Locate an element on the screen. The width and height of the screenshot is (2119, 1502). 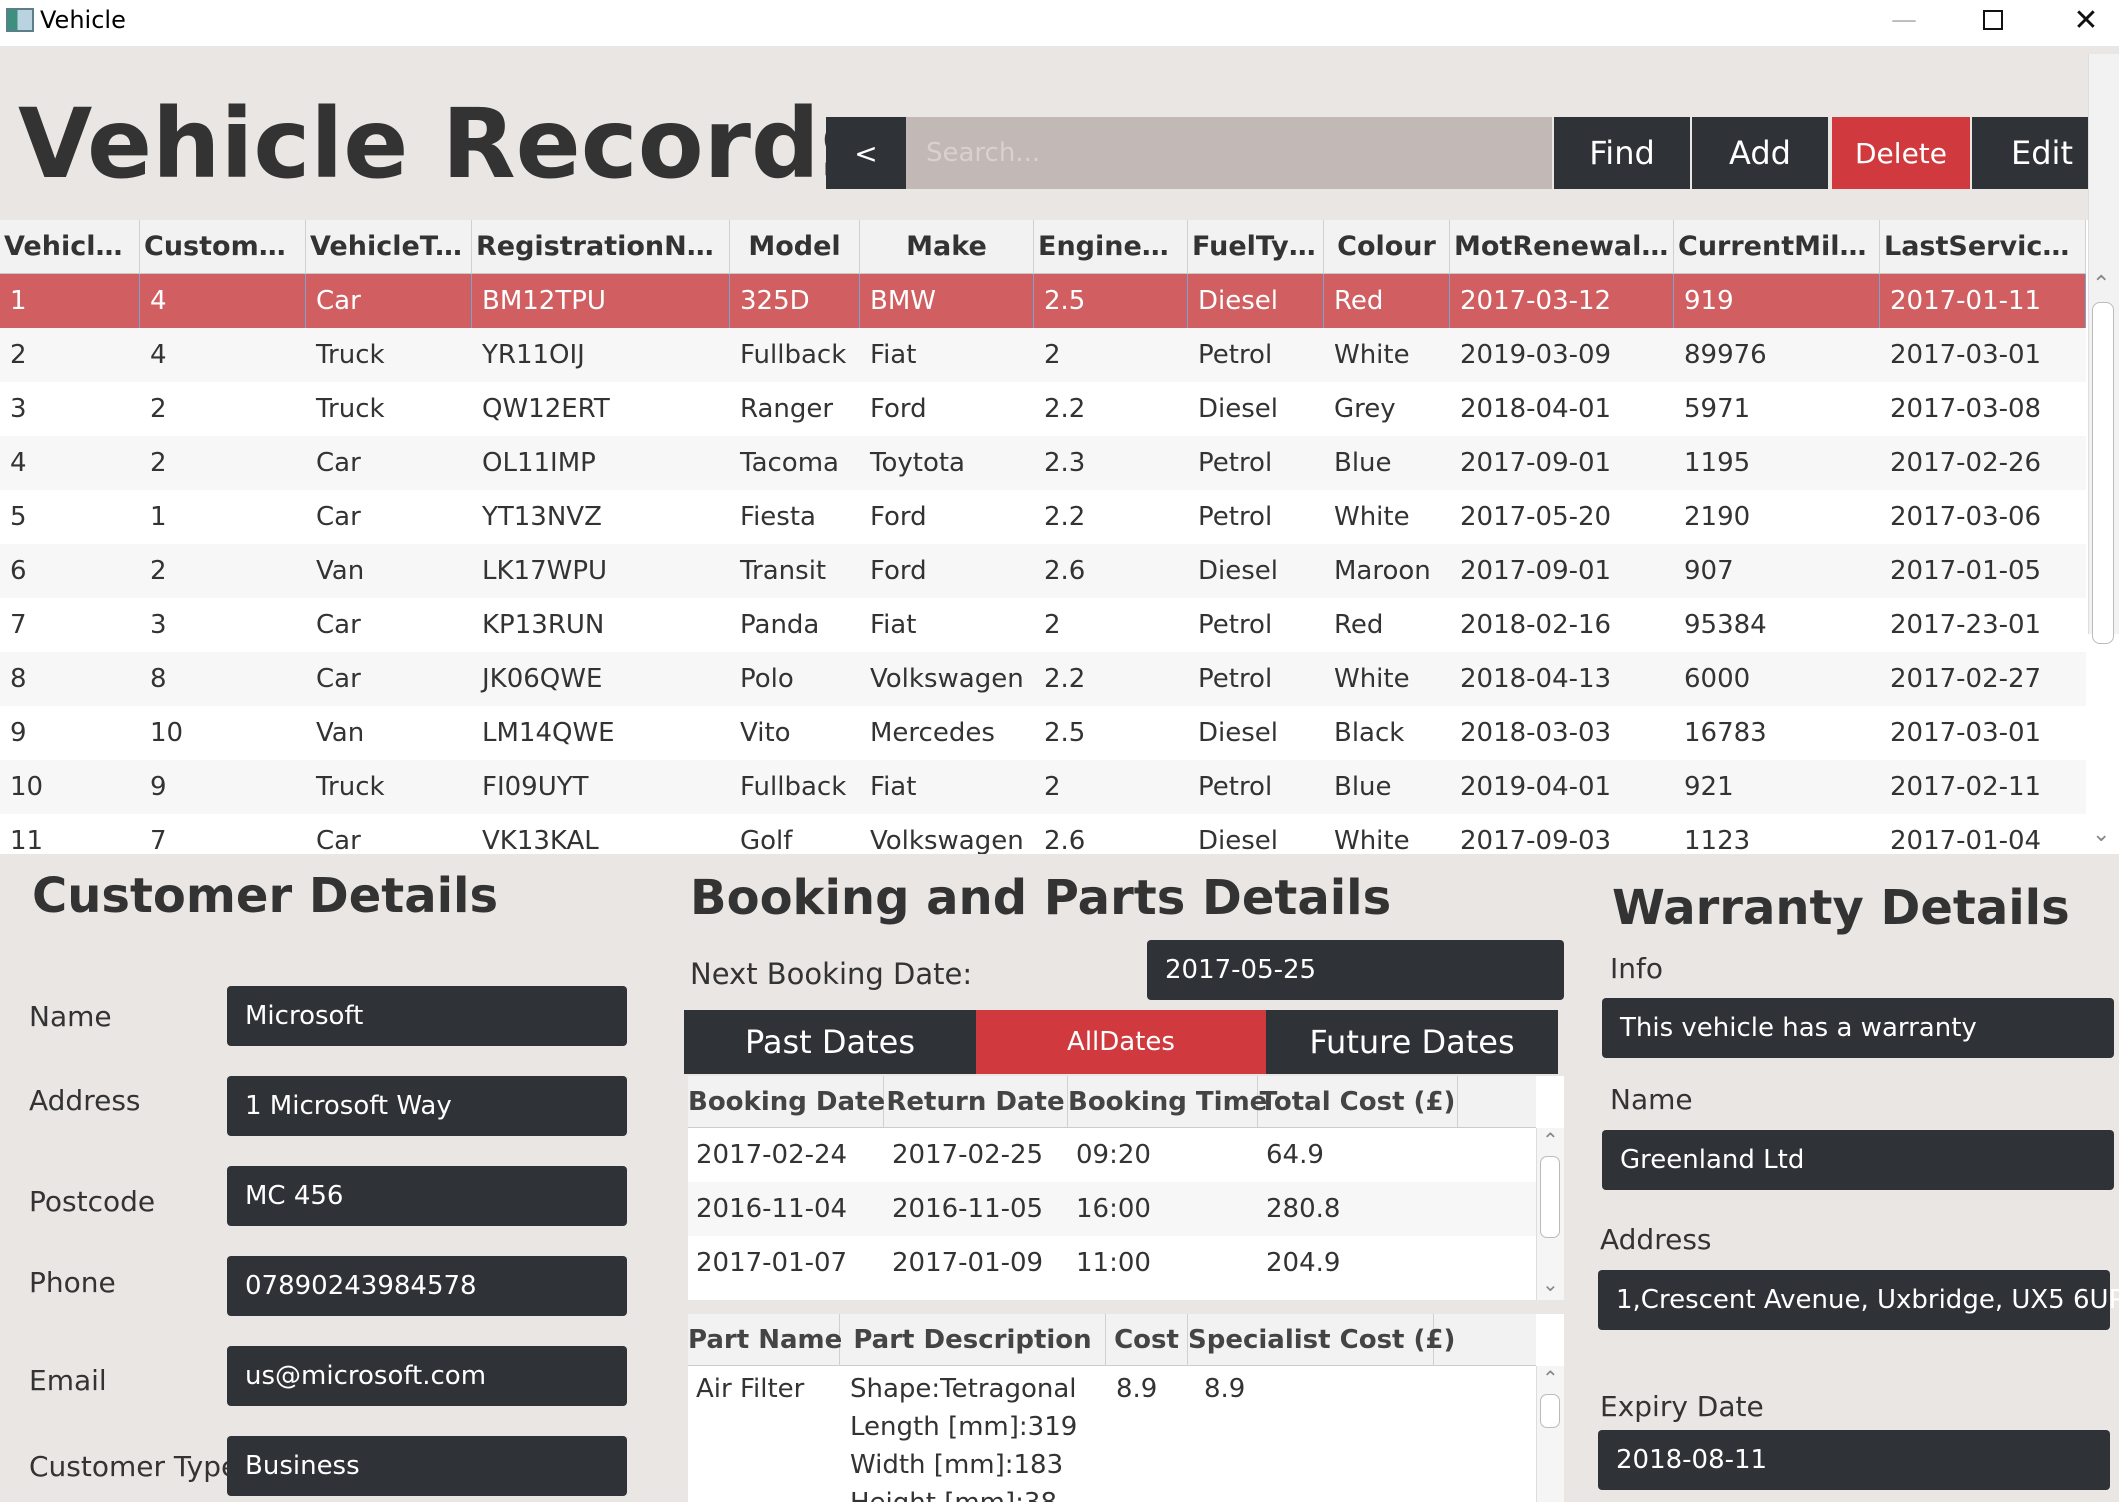
part-specialist-cost-cell: 8.9 is located at coordinates (1225, 1389).